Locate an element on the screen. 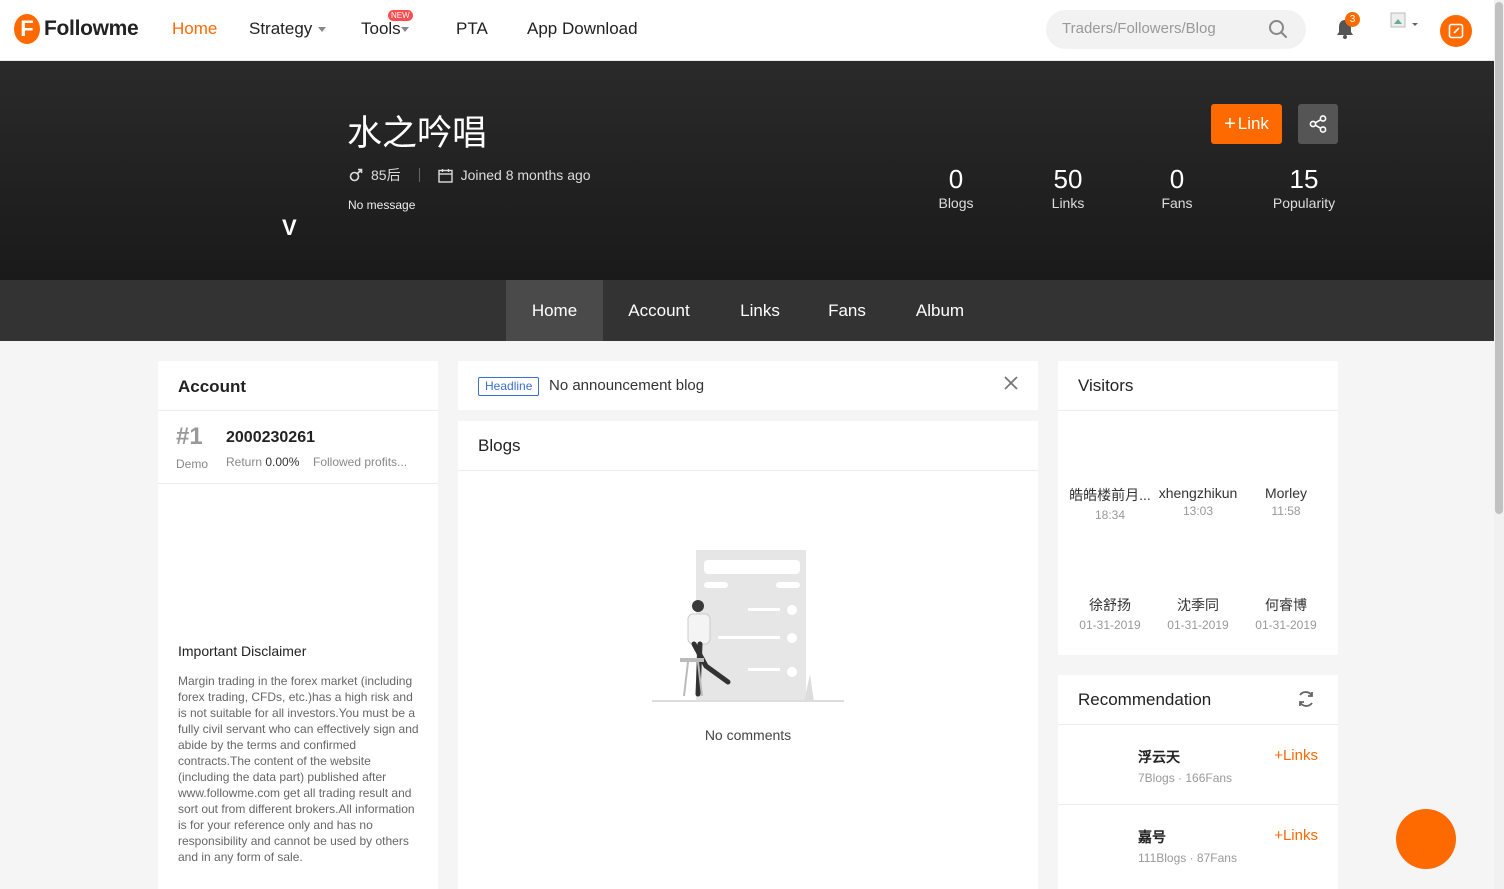  close-icon is located at coordinates (1011, 383).